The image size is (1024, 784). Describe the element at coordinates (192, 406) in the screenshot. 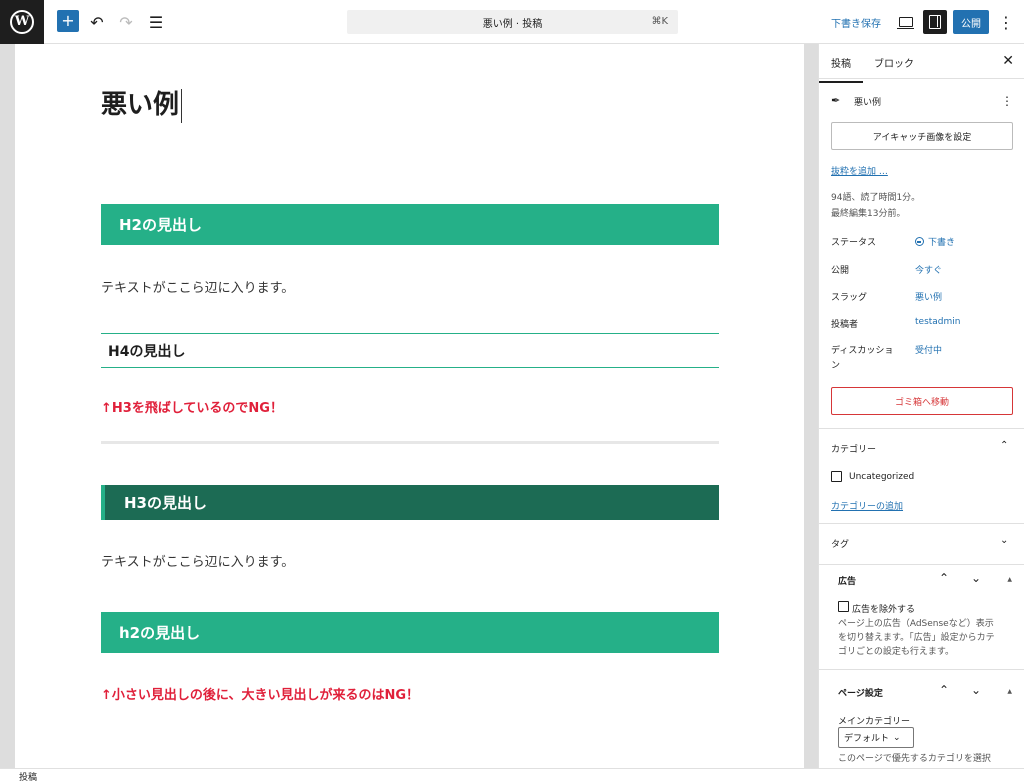

I see `ng-note: ↑H3を飛ばしているのでNG！` at that location.